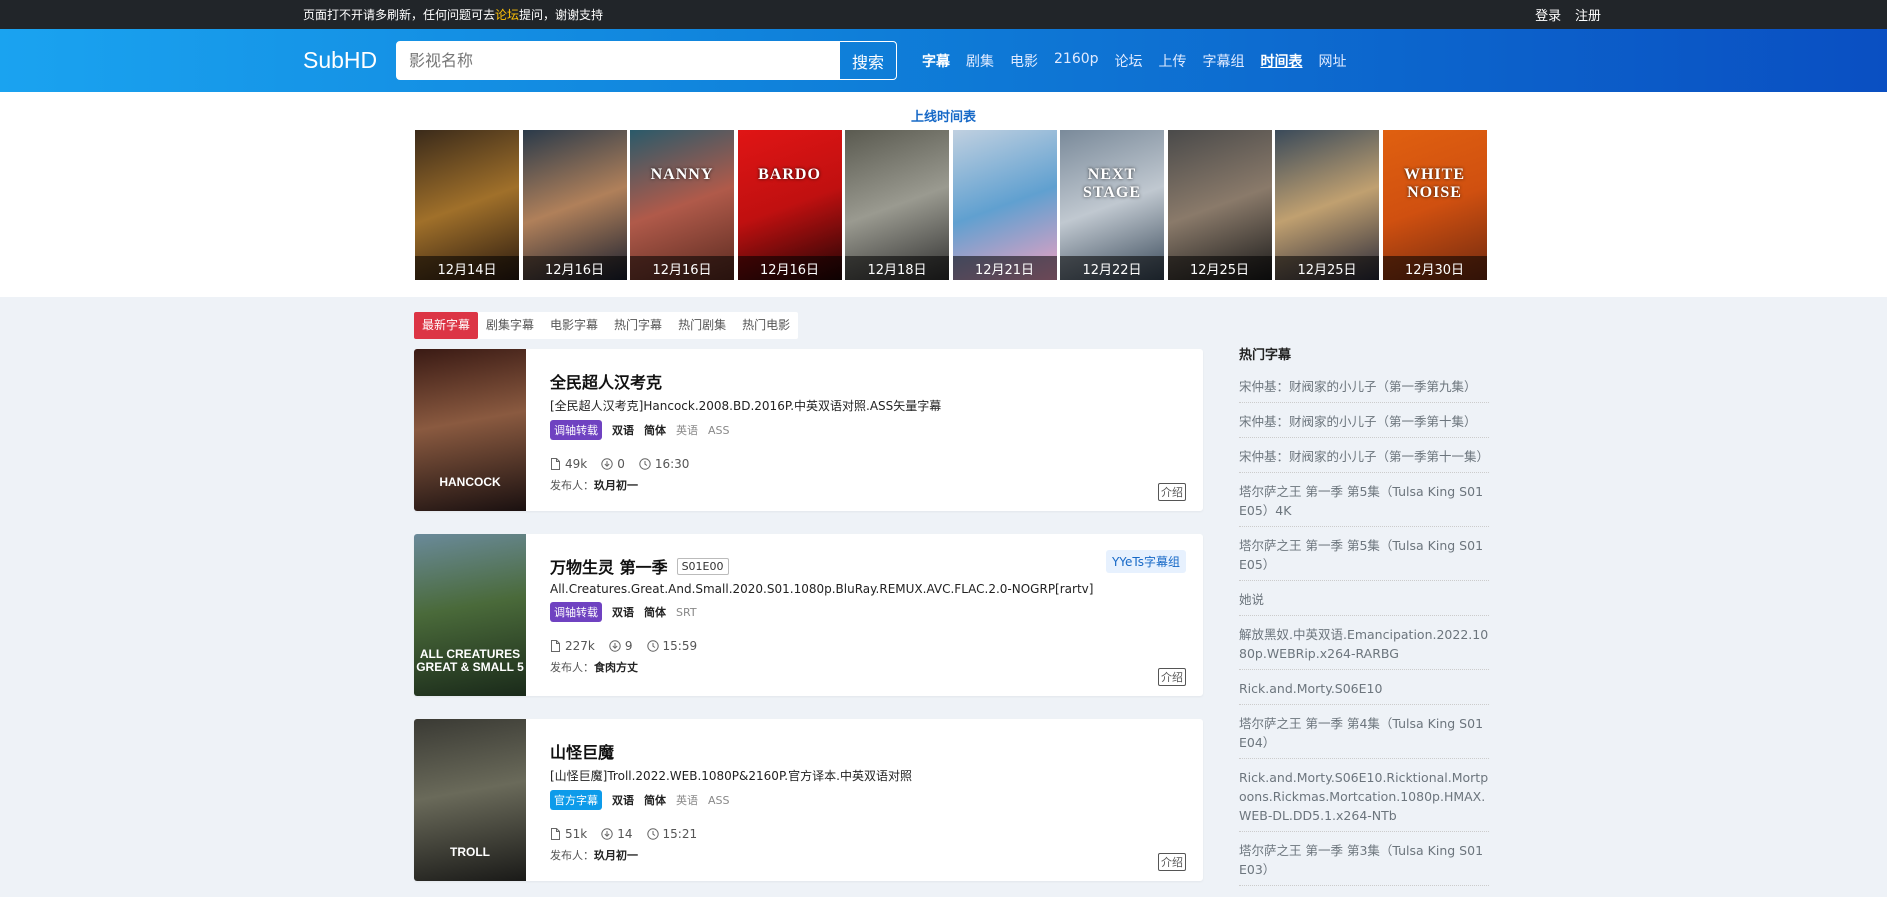  What do you see at coordinates (1364, 387) in the screenshot?
I see `hot-subtitle-item: 宋仲基：财阀家的小儿子（第一季第九集）` at bounding box center [1364, 387].